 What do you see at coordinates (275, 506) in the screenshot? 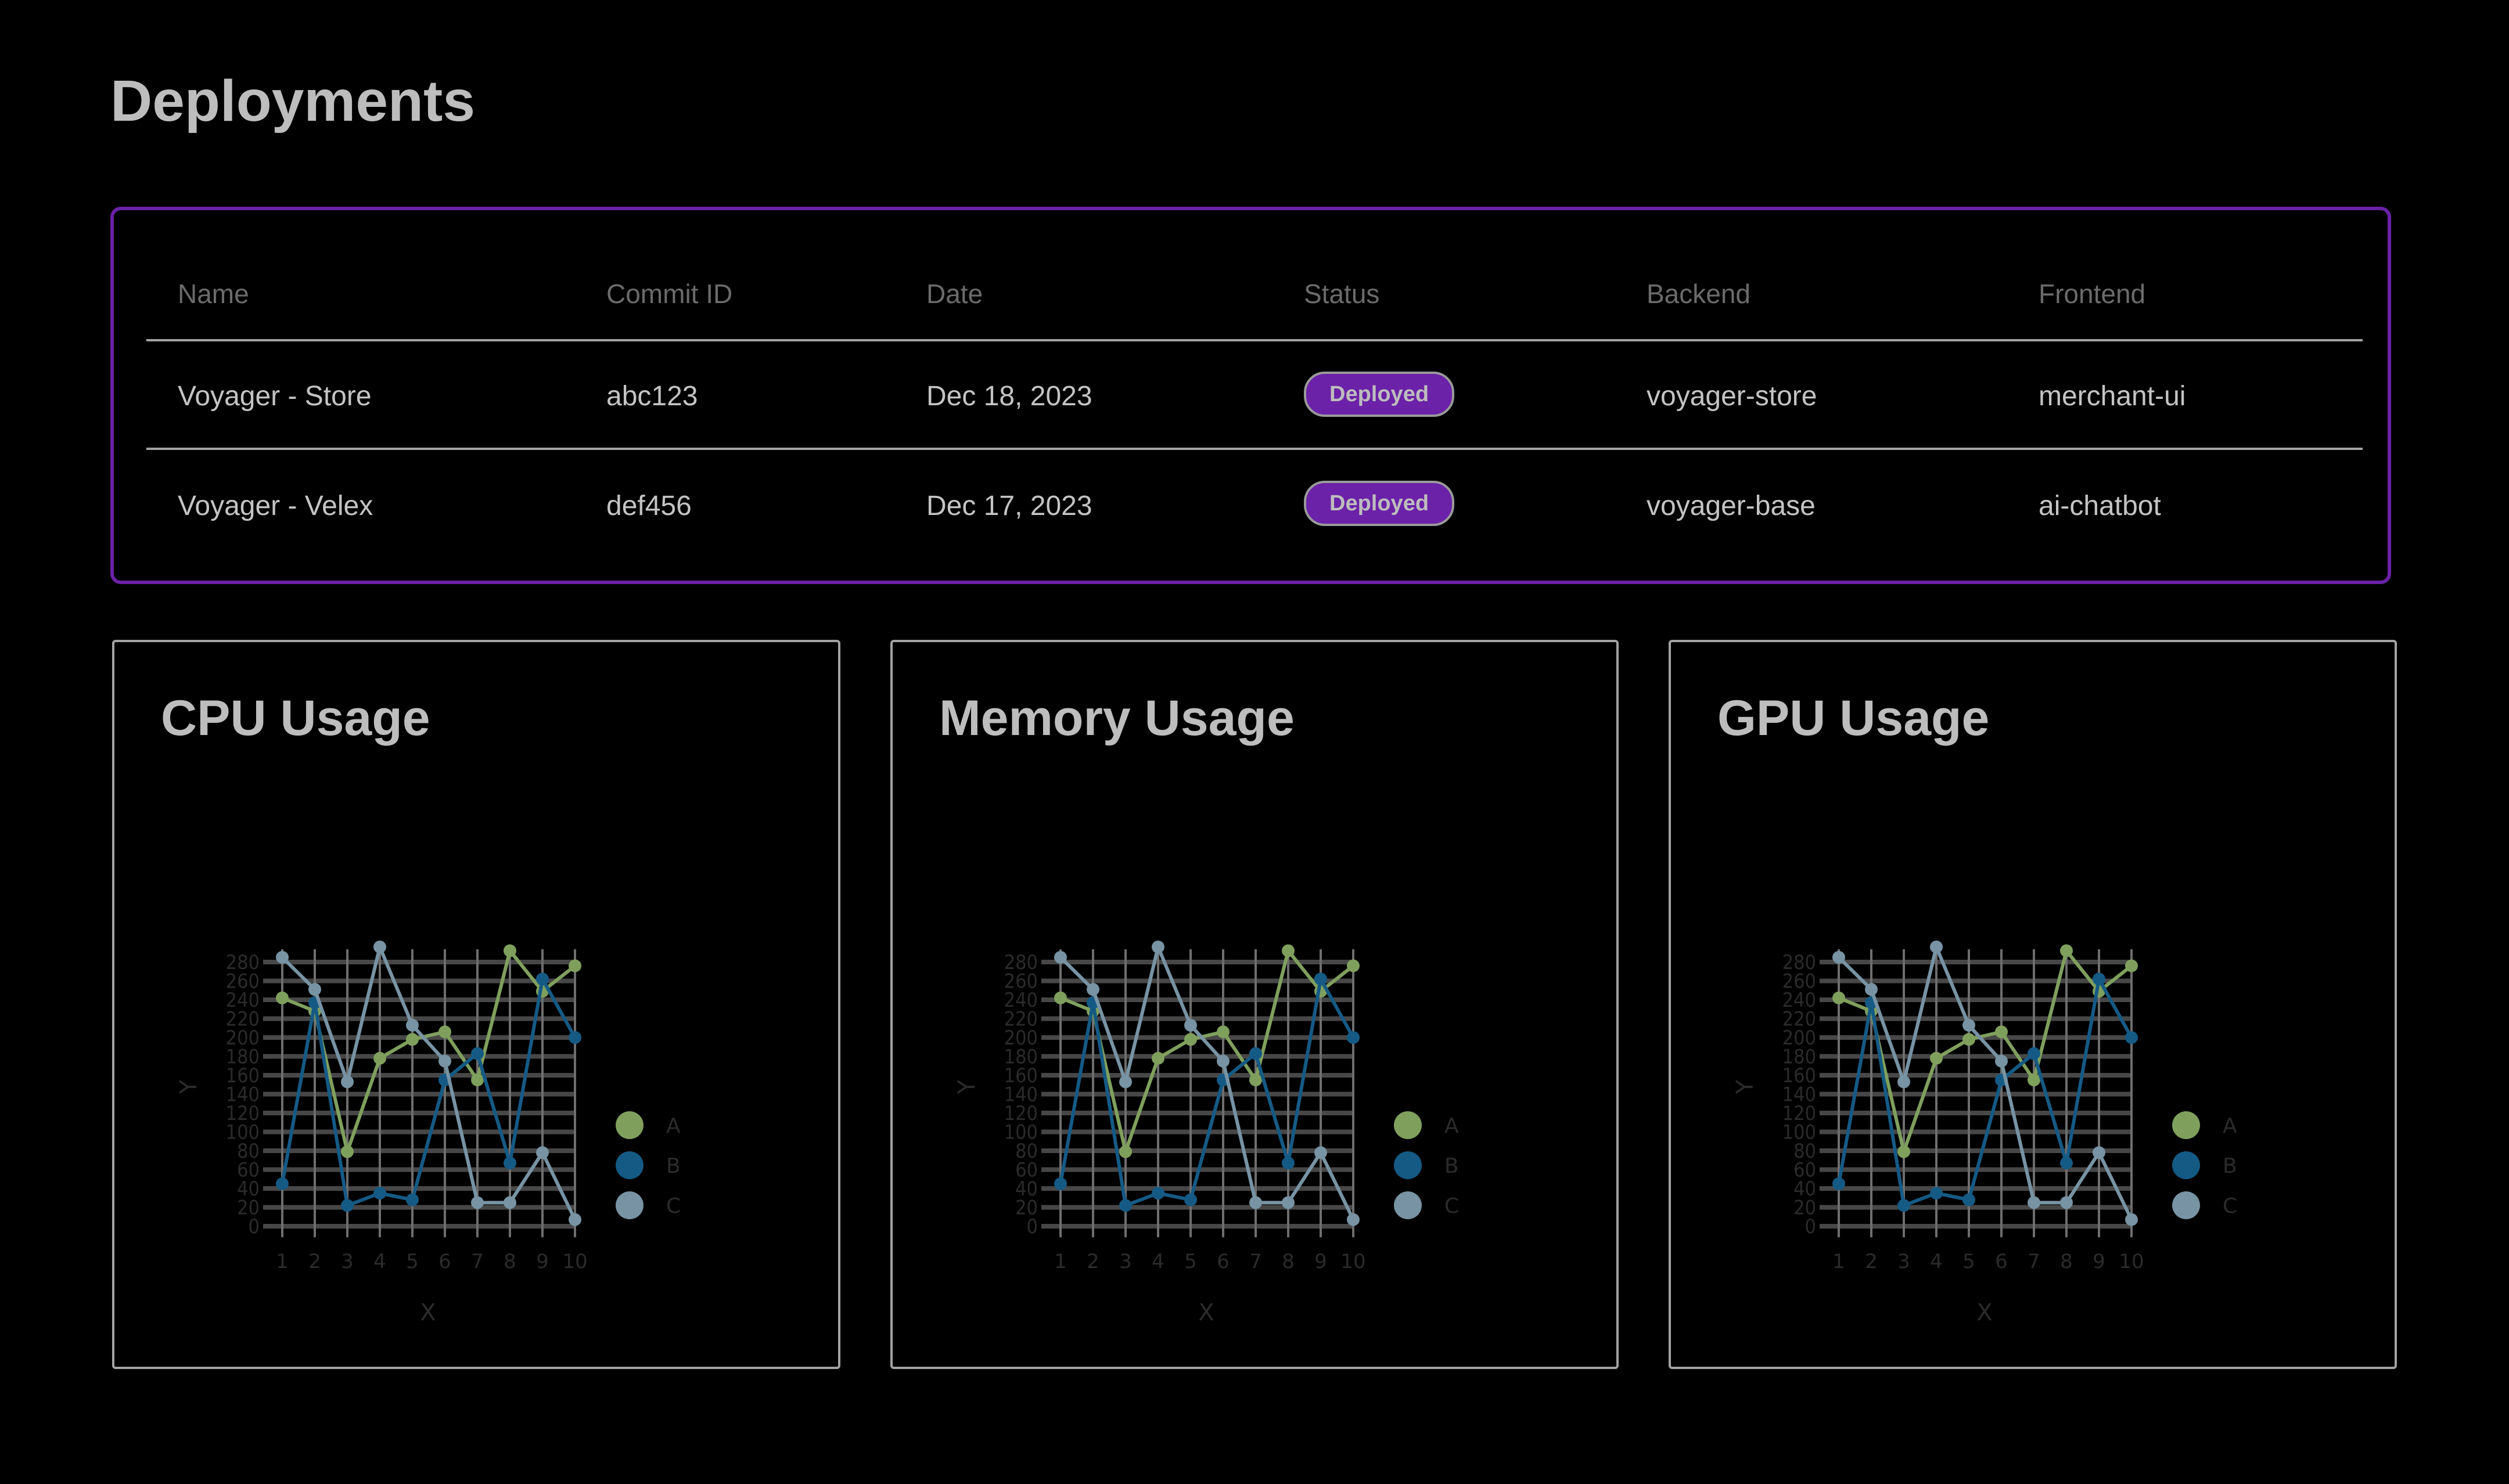
I see `cell-name: Voyager - Velex` at bounding box center [275, 506].